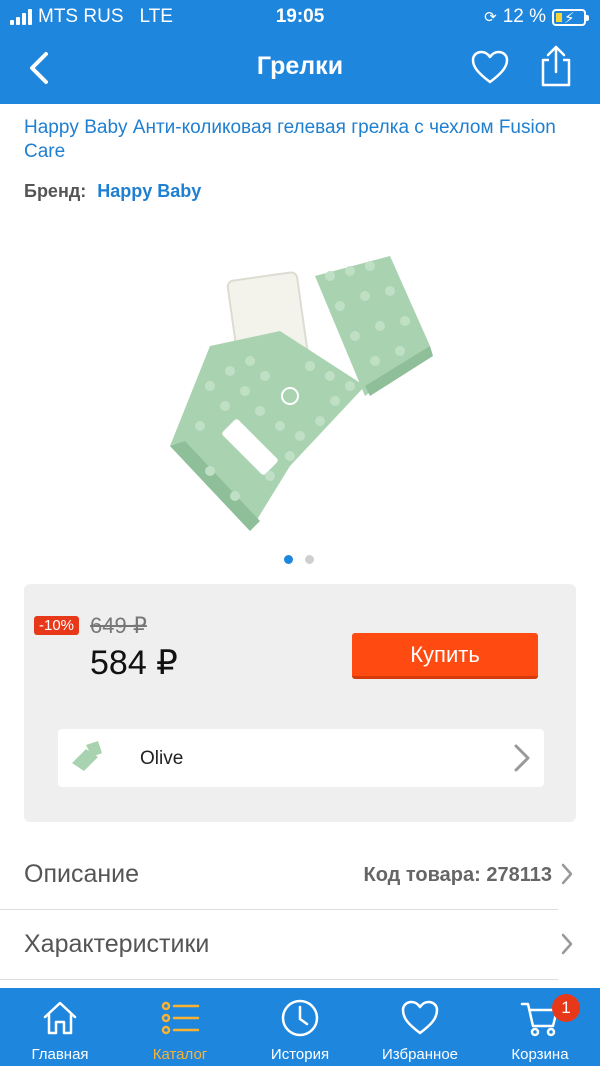 This screenshot has width=600, height=1066. Describe the element at coordinates (457, 875) in the screenshot. I see `product-code: Код товара: 278113` at that location.